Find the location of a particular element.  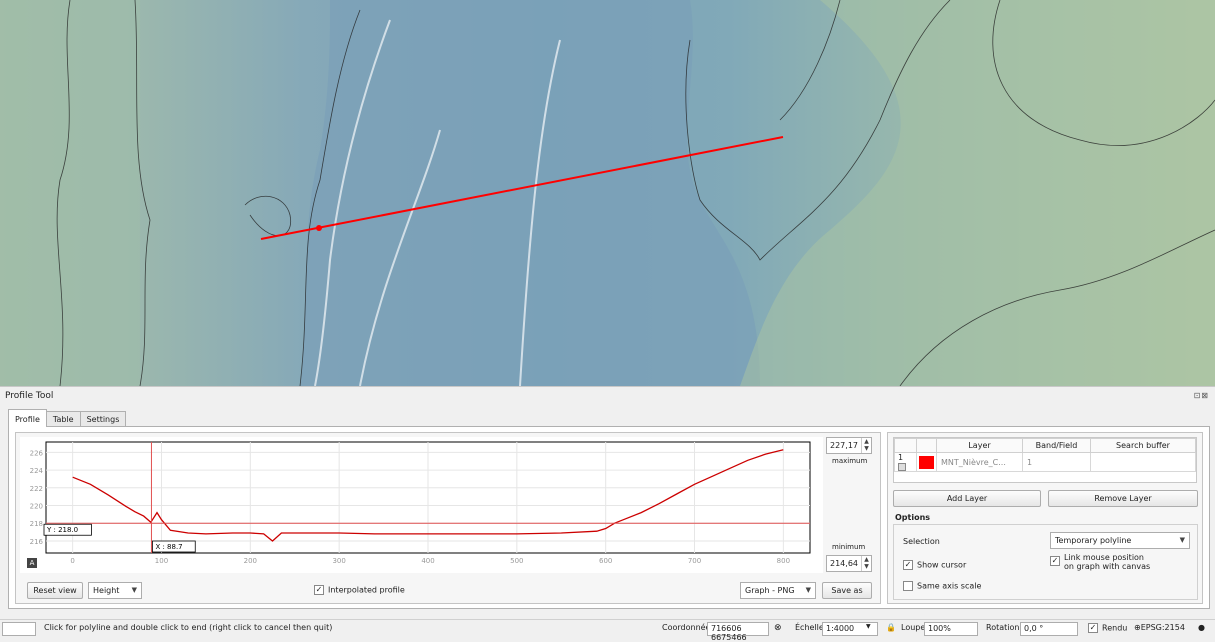

selection-combo: Temporary polyline ▼ is located at coordinates (1120, 540).